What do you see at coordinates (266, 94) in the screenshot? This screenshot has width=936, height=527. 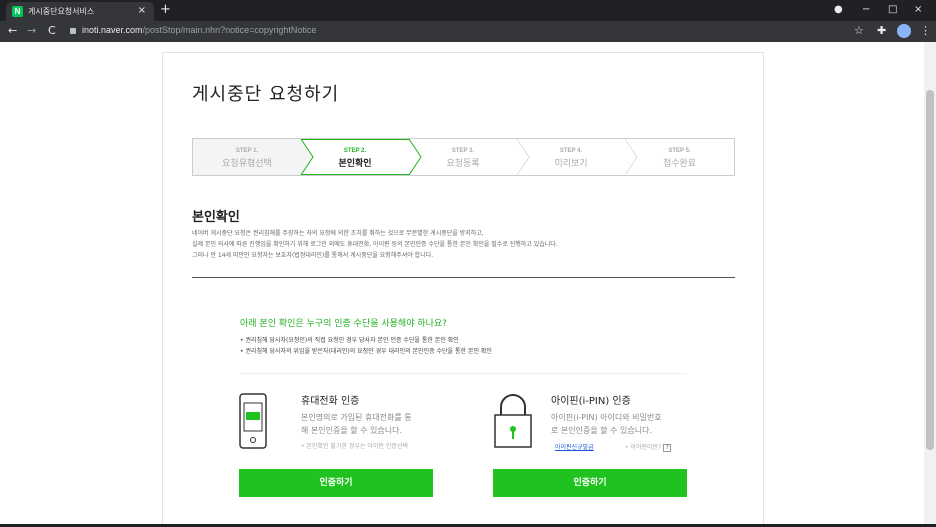 I see `page-title: 게시중단 요청하기` at bounding box center [266, 94].